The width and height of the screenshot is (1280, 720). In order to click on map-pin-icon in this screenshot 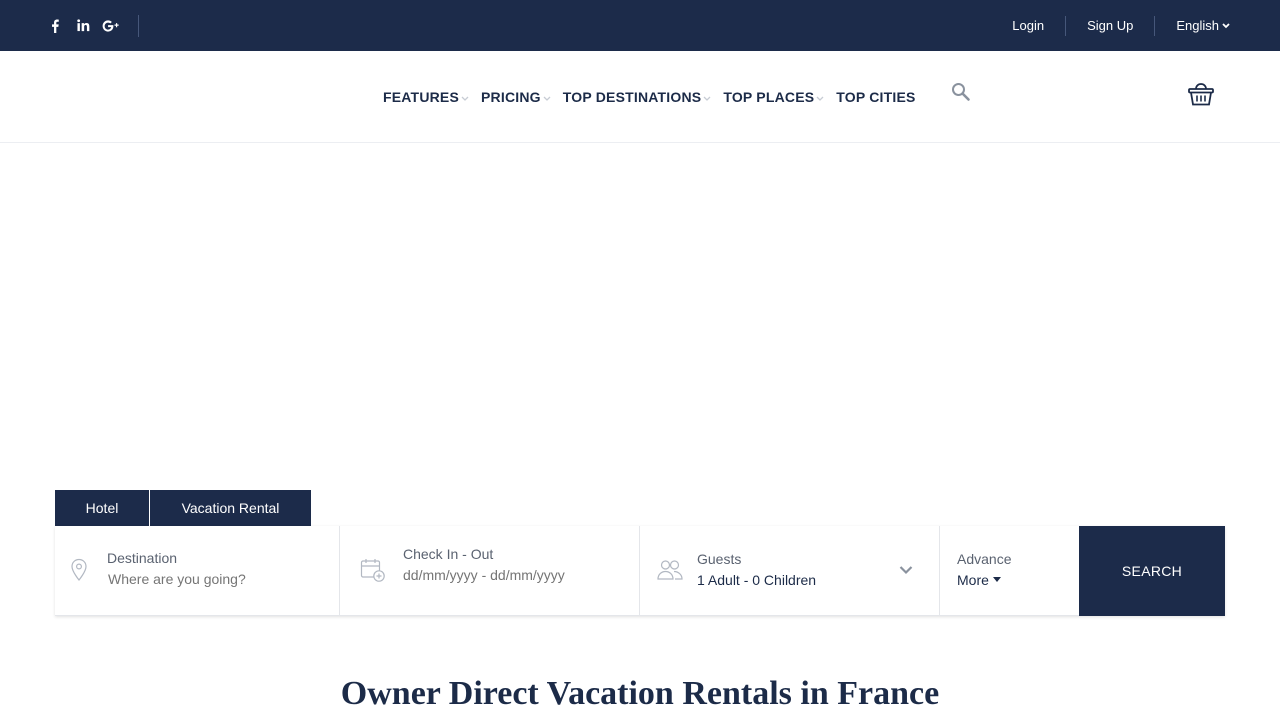, I will do `click(79, 569)`.